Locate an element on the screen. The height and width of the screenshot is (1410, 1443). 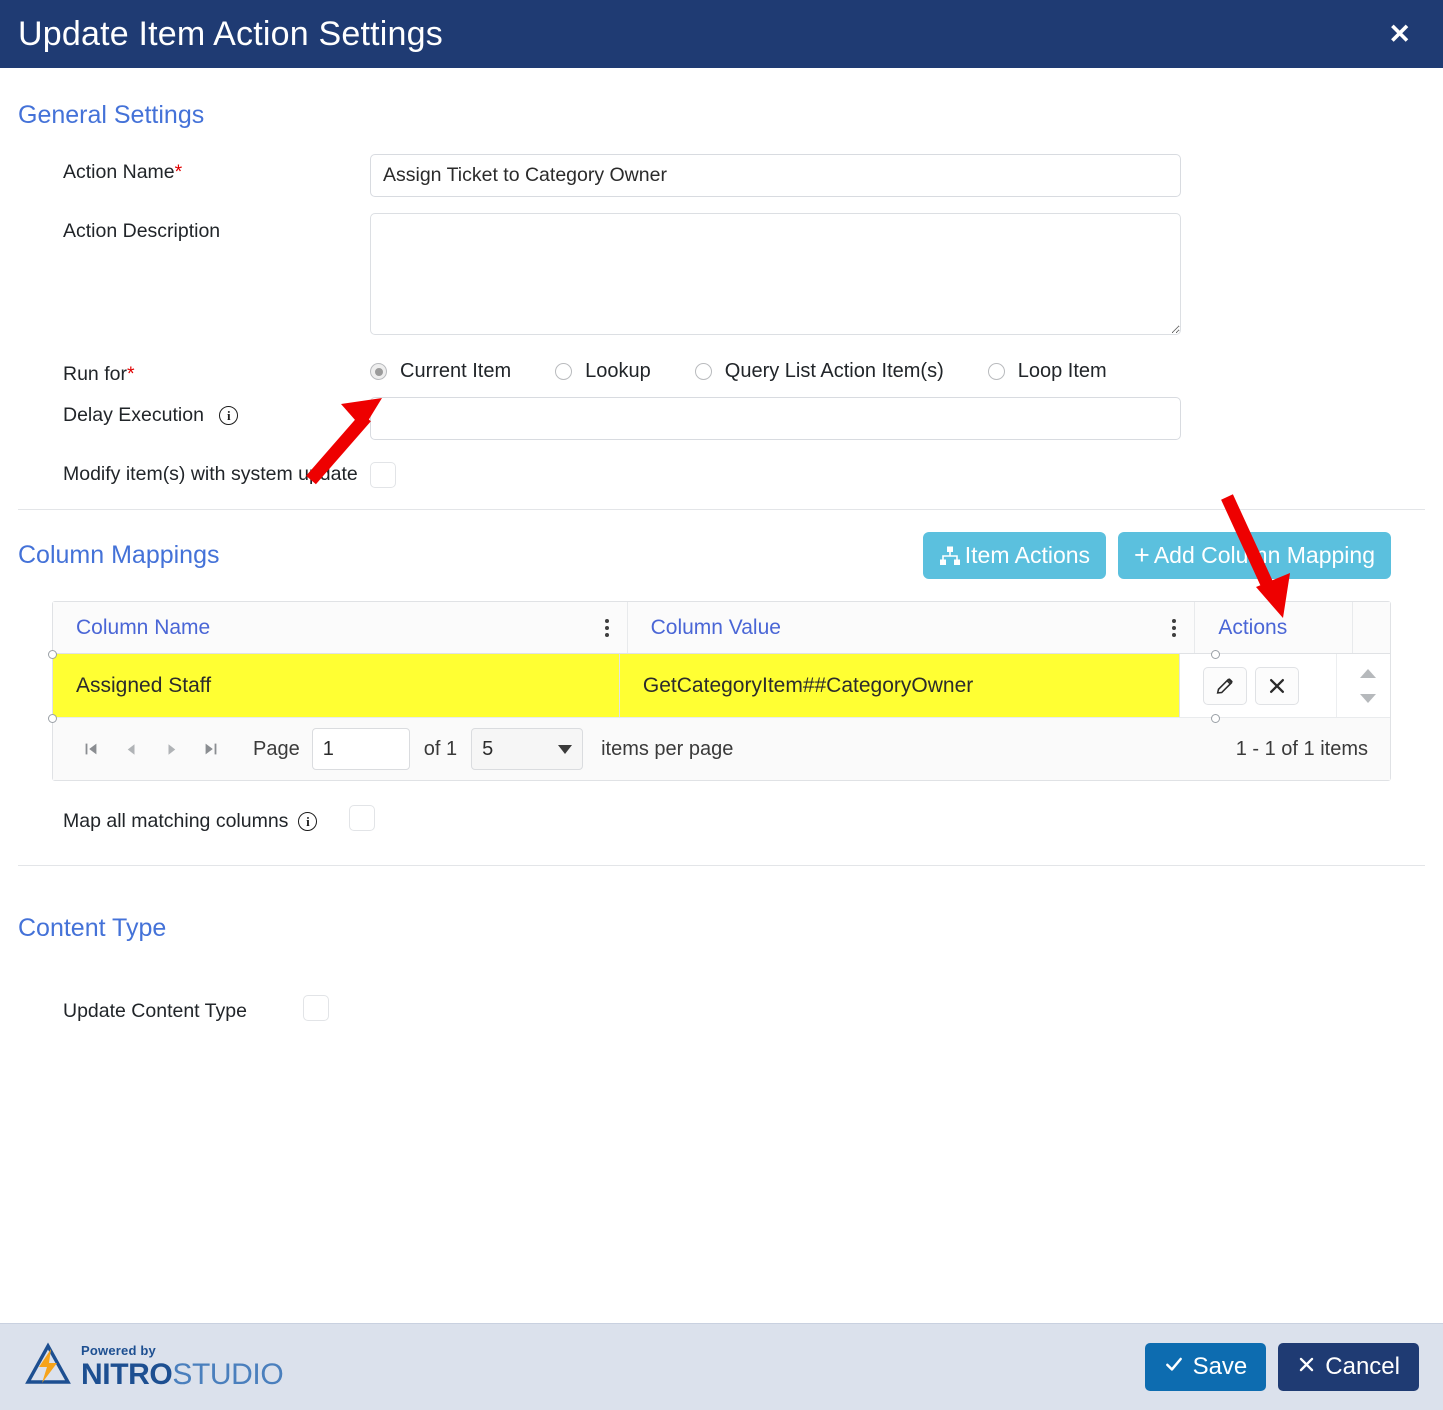
sitemap-icon is located at coordinates (950, 556).